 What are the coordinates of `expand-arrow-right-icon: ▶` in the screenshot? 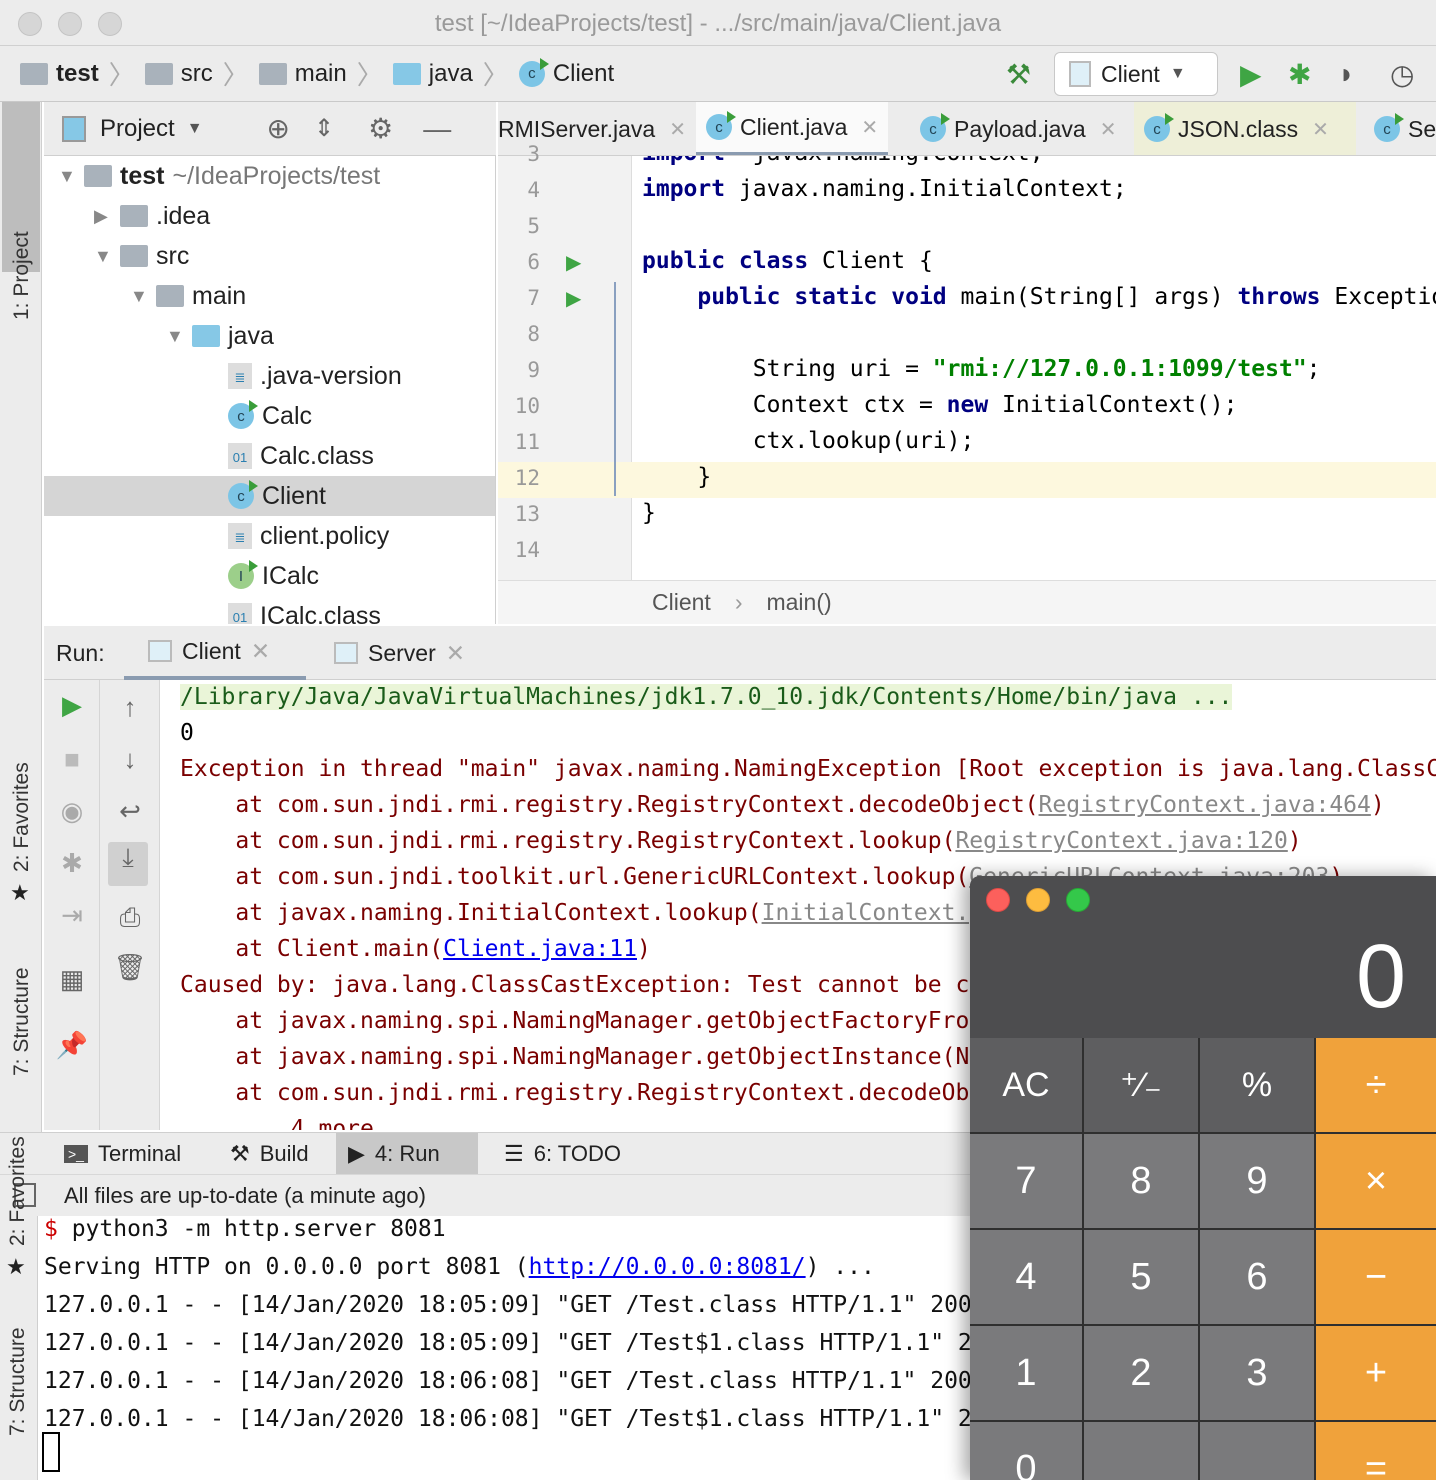 It's located at (103, 216).